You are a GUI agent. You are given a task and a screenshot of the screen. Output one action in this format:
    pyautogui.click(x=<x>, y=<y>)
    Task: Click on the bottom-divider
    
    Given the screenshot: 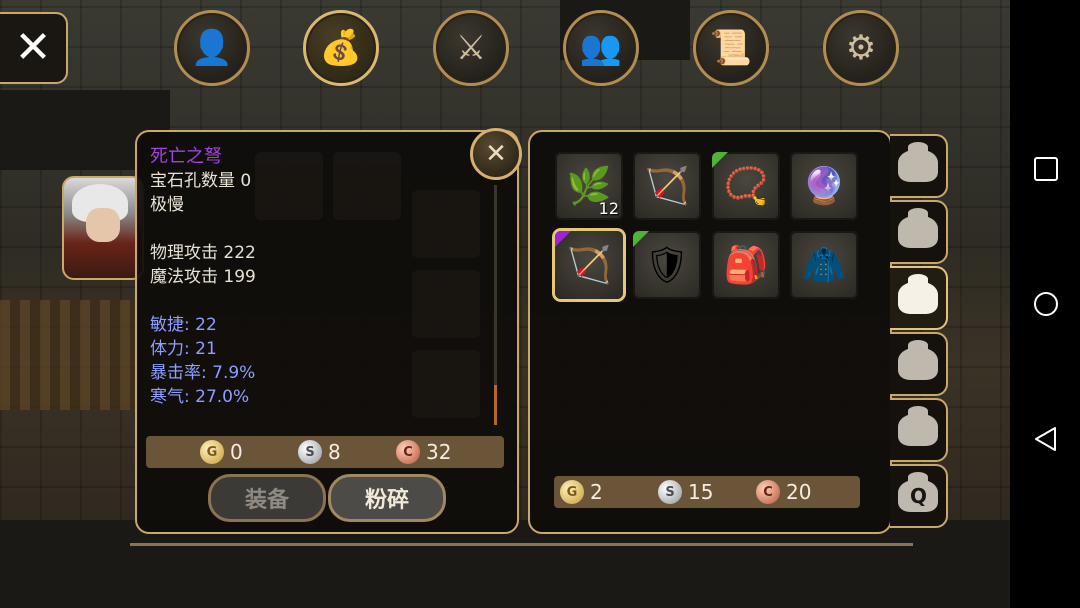 What is the action you would take?
    pyautogui.click(x=521, y=544)
    